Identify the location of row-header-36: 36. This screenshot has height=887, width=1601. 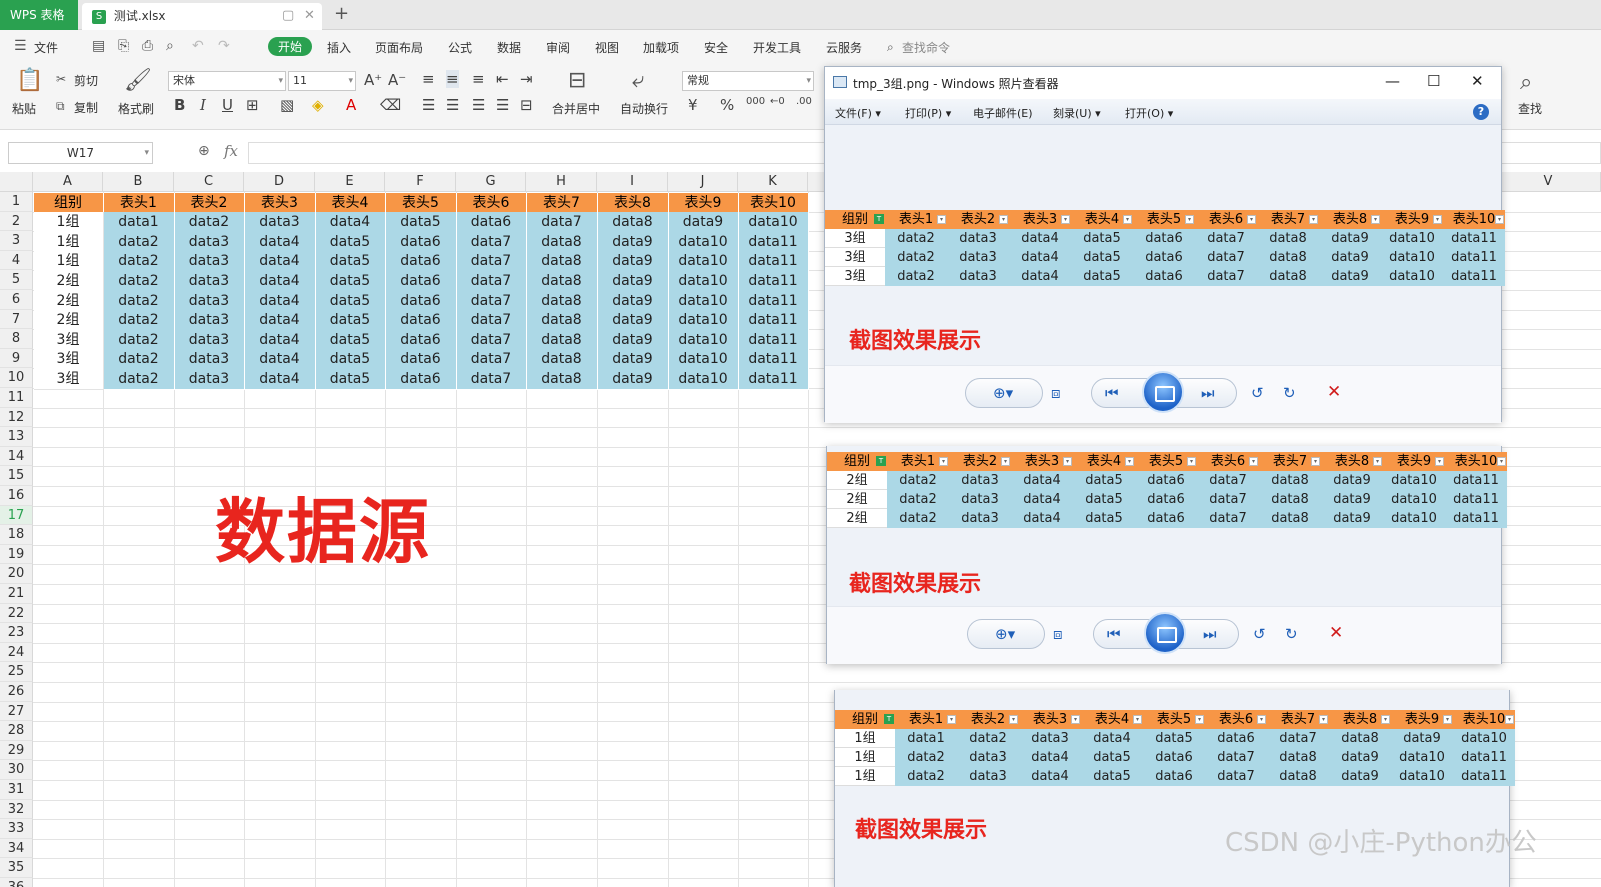
(16, 882).